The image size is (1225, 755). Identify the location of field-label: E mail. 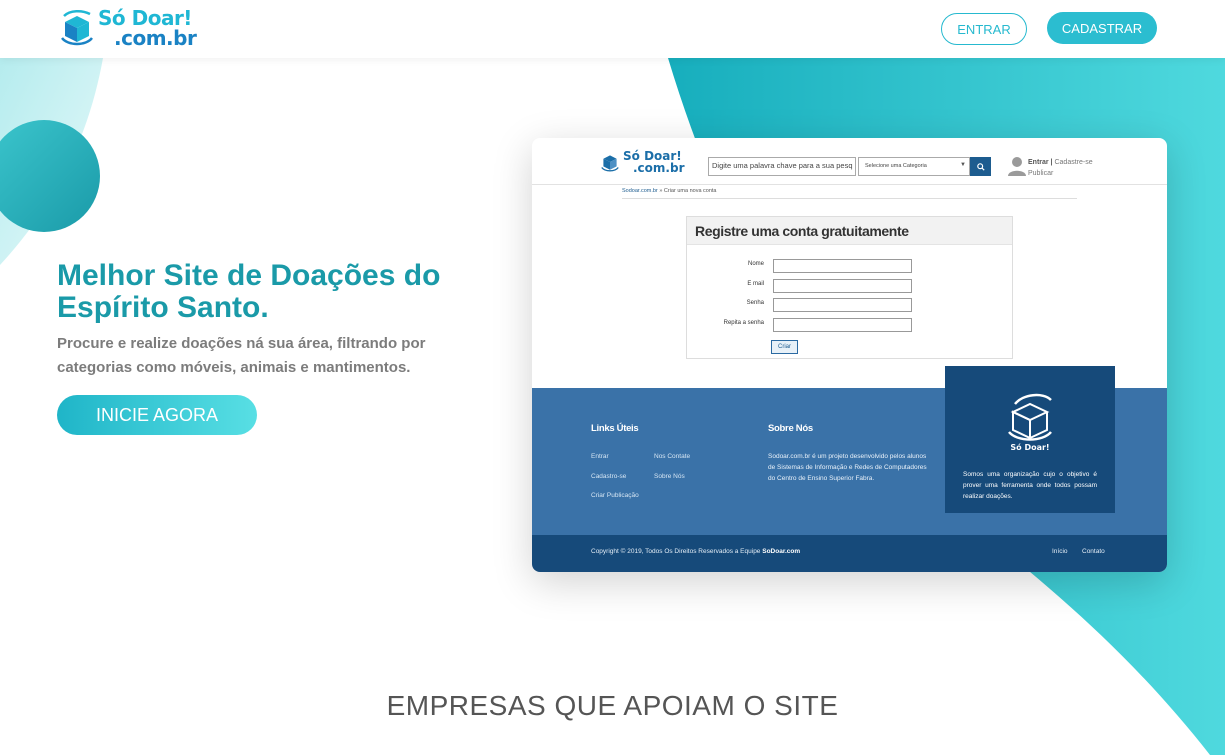
(755, 284).